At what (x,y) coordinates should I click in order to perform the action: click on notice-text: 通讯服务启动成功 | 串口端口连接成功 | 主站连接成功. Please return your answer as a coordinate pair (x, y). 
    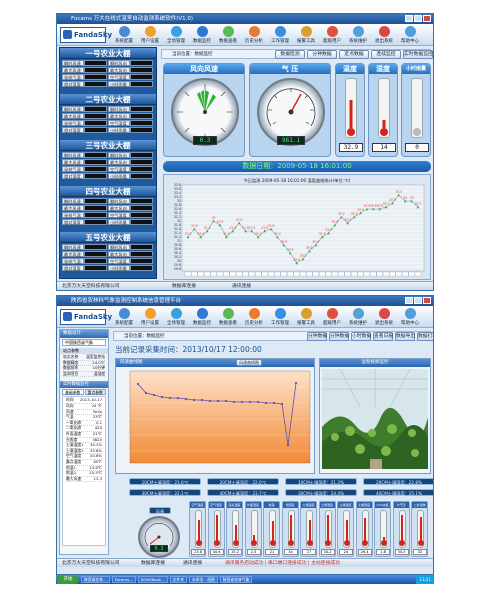
    Looking at the image, I should click on (282, 563).